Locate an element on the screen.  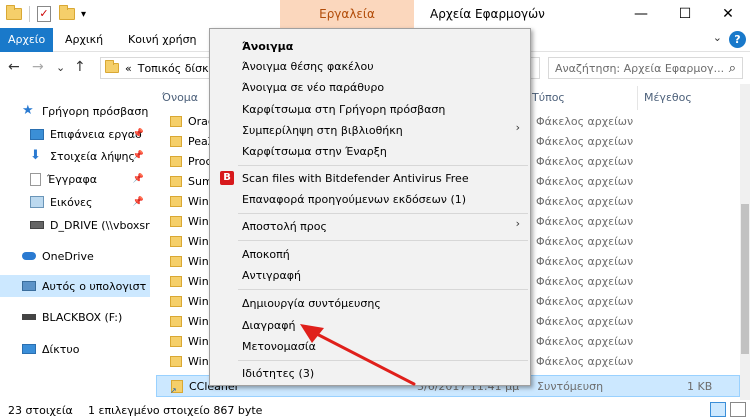
menu-item-open-new-window: Άνοιγμα σε νέο παράθυρο is located at coordinates (313, 87).